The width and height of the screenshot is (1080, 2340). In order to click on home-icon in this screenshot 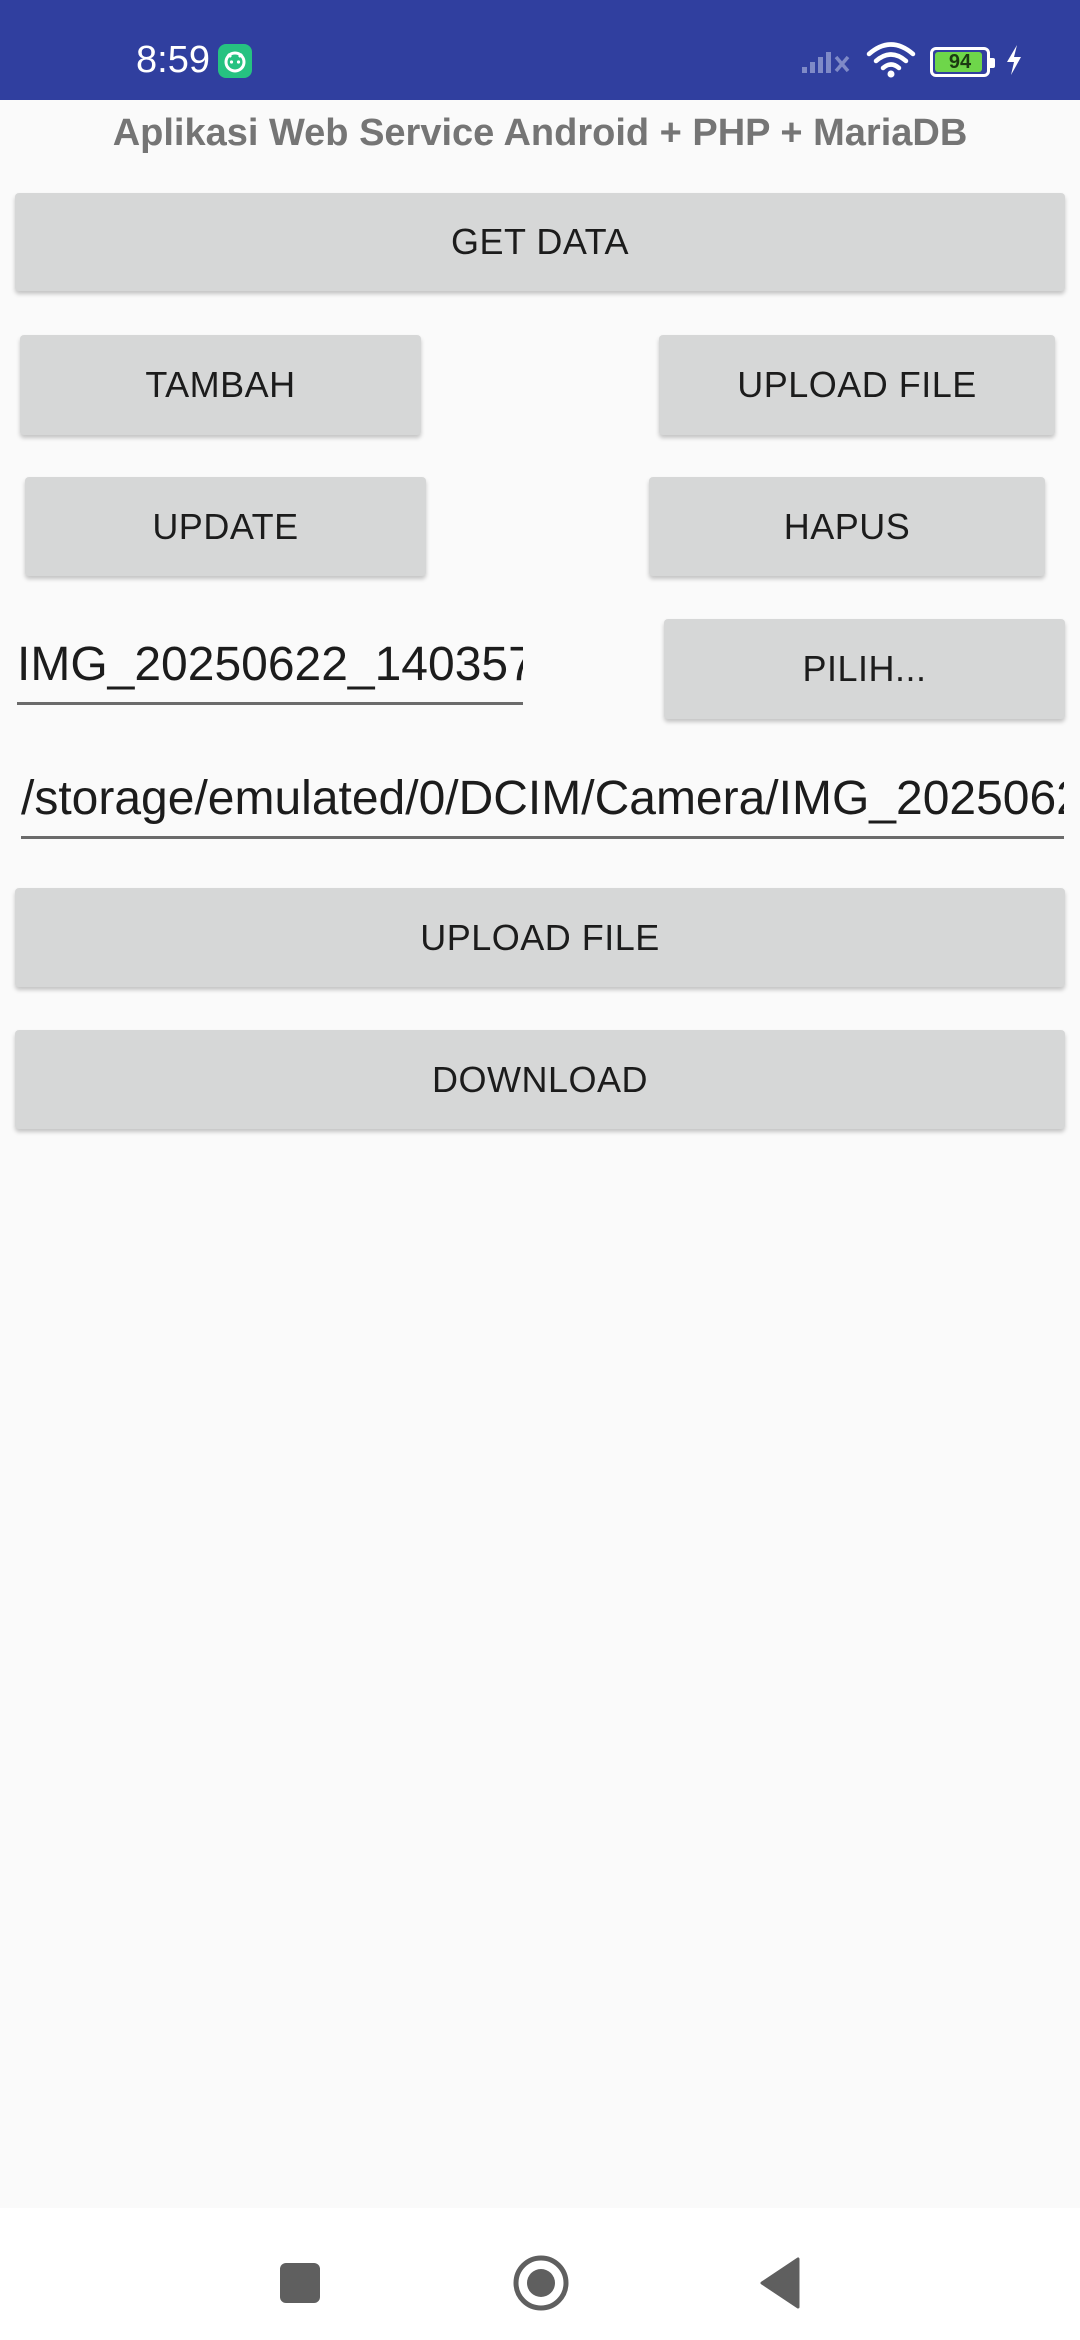, I will do `click(541, 2283)`.